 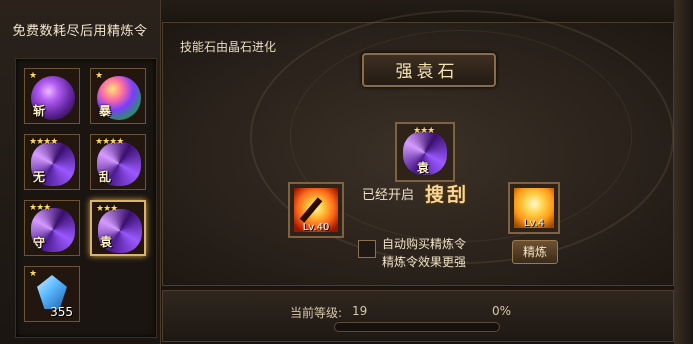 I want to click on crystal-slot: ★ 355, so click(x=52, y=294).